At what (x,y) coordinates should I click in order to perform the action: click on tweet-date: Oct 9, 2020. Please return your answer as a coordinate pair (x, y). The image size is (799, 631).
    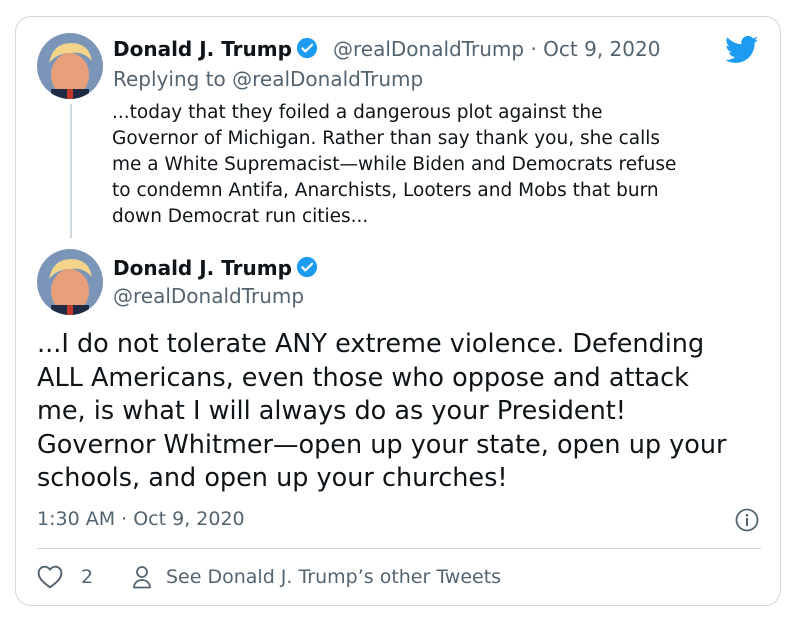
    Looking at the image, I should click on (601, 49).